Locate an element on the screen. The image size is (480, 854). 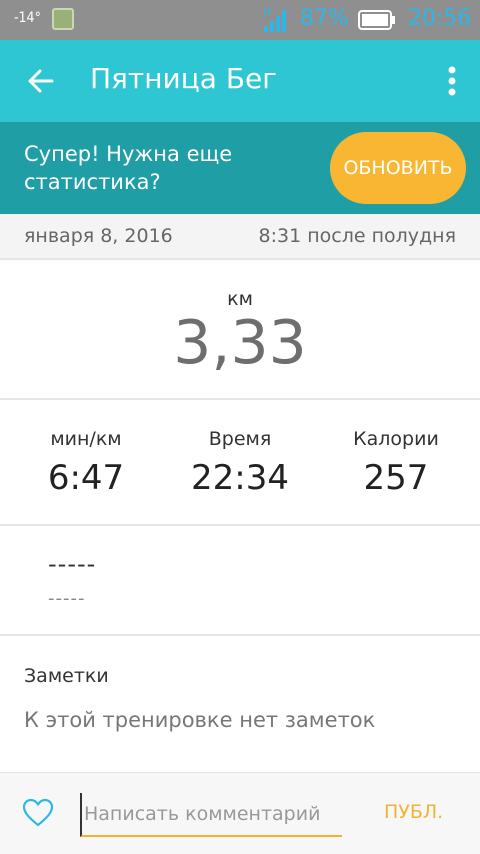
network-type-label: H is located at coordinates (267, 11).